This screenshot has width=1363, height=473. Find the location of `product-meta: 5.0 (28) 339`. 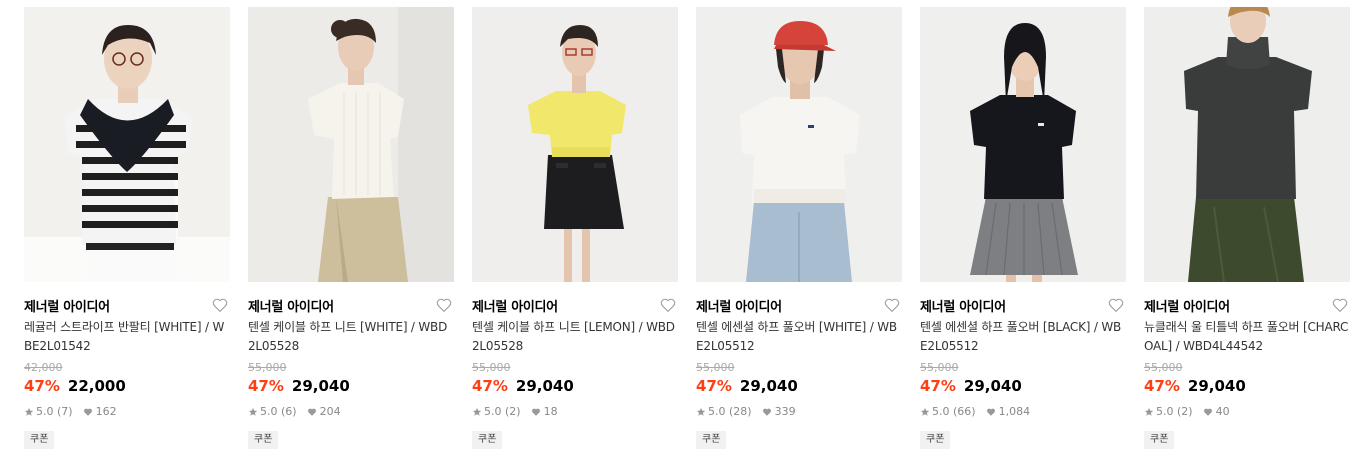

product-meta: 5.0 (28) 339 is located at coordinates (799, 412).